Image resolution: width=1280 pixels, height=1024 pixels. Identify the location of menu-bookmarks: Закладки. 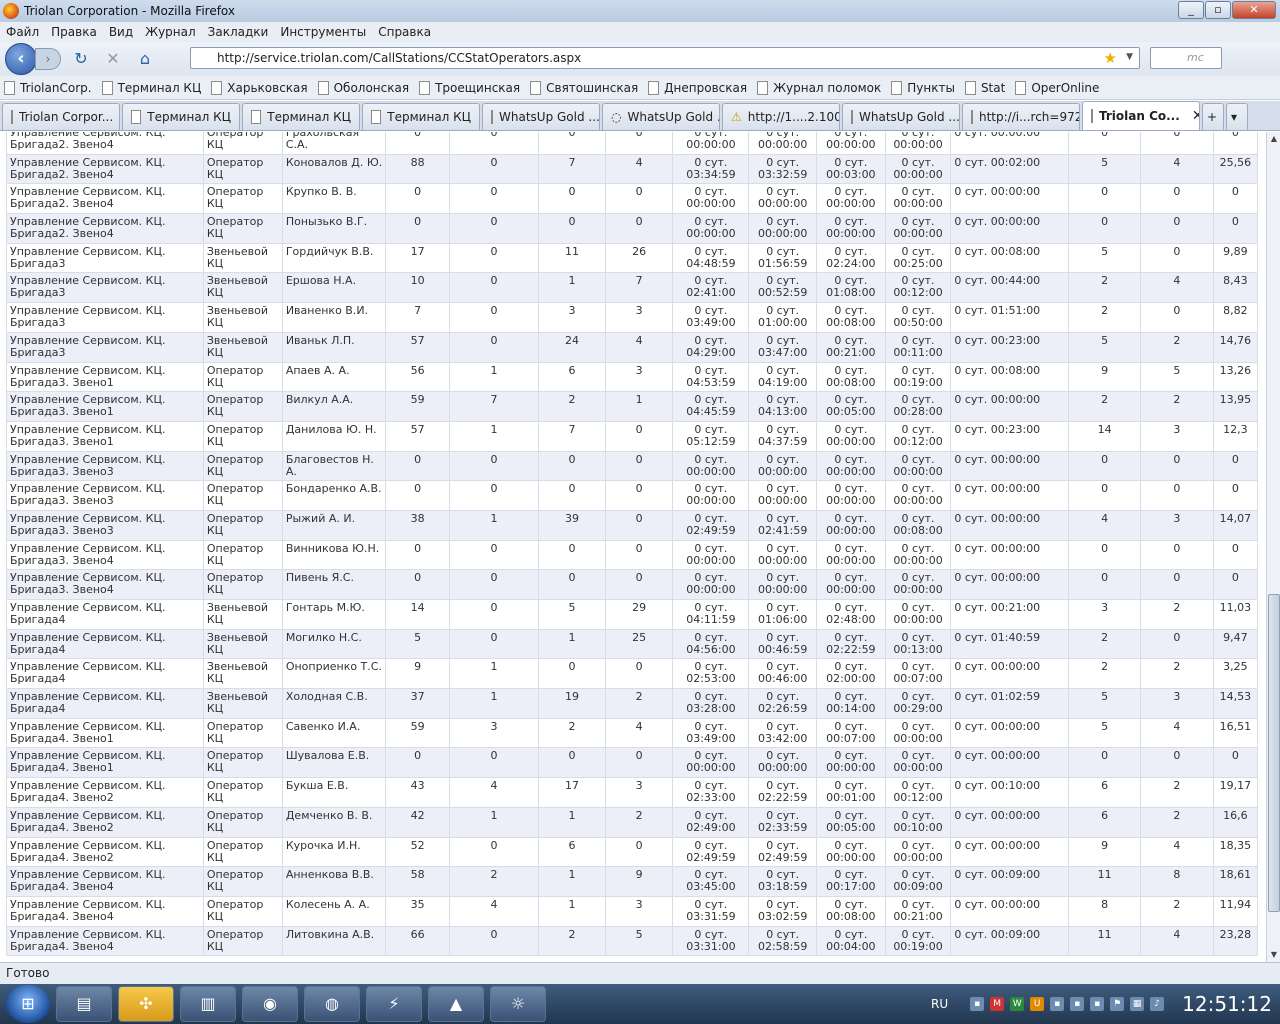
(238, 32).